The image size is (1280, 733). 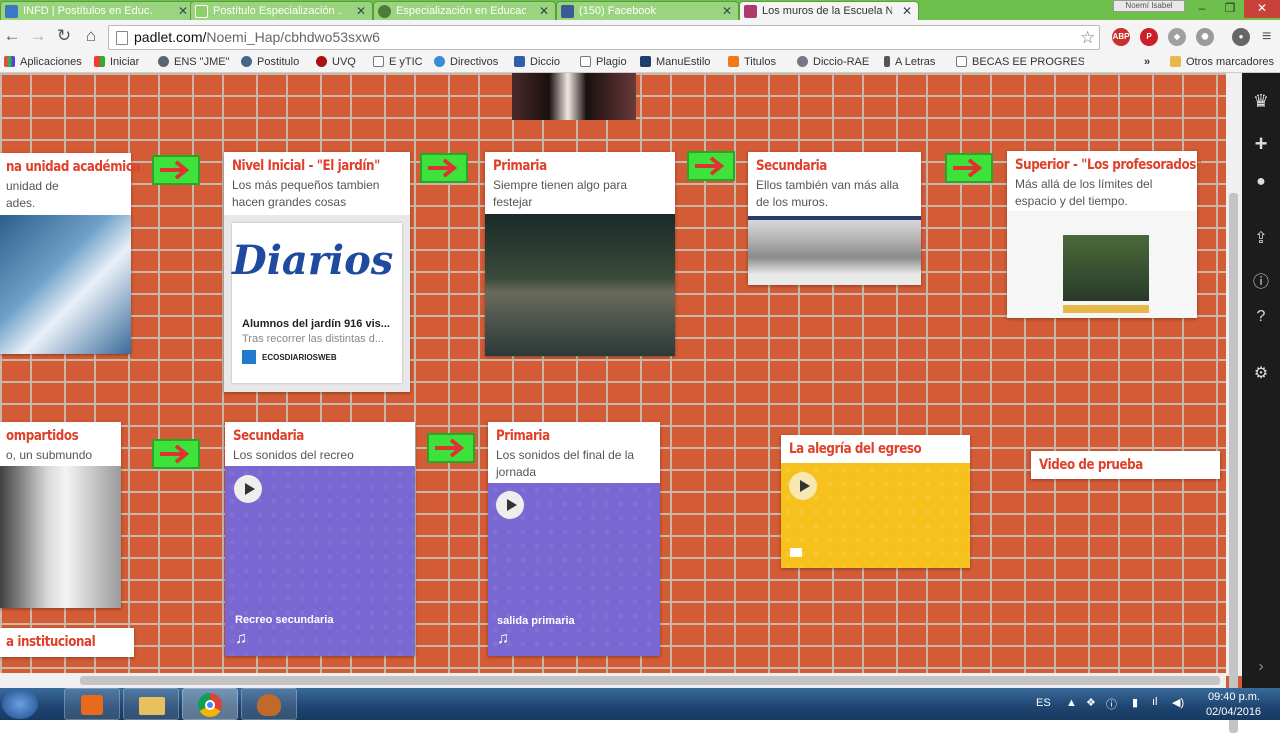 What do you see at coordinates (1234, 697) in the screenshot?
I see `clock-time: 09:40 p.m.` at bounding box center [1234, 697].